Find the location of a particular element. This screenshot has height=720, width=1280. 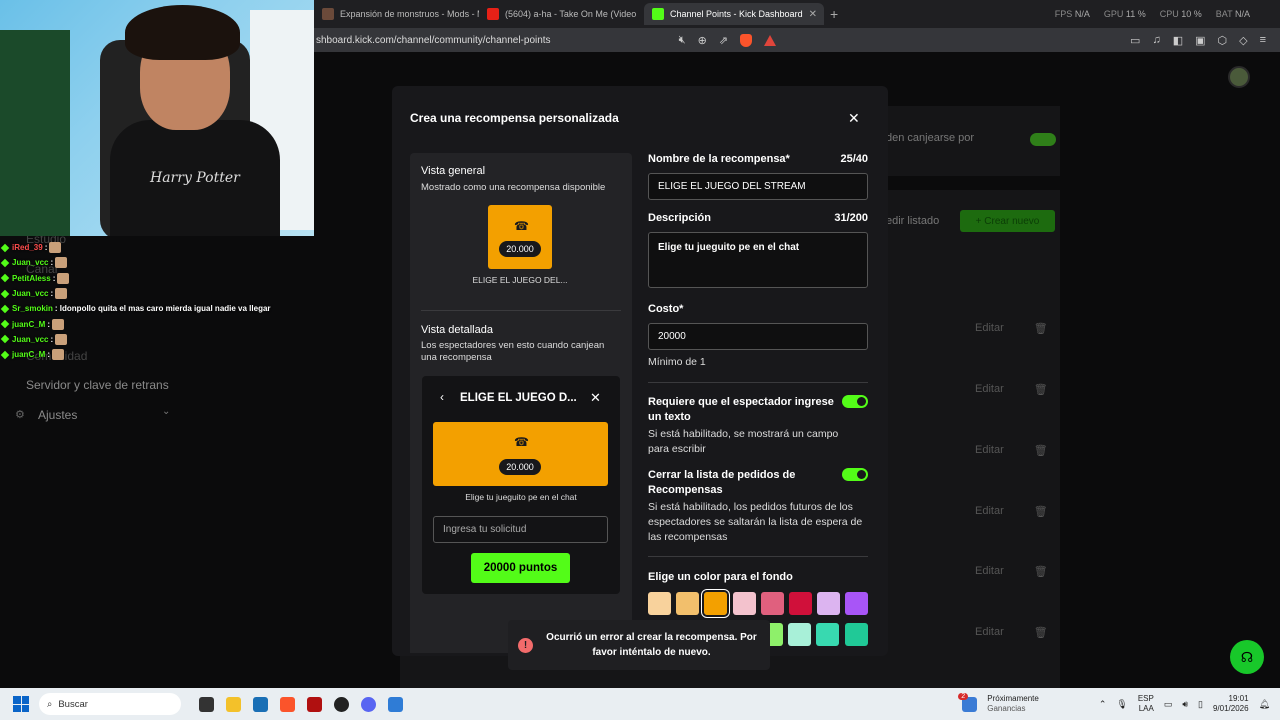

chat-username: Sr_smokin is located at coordinates (32, 308).